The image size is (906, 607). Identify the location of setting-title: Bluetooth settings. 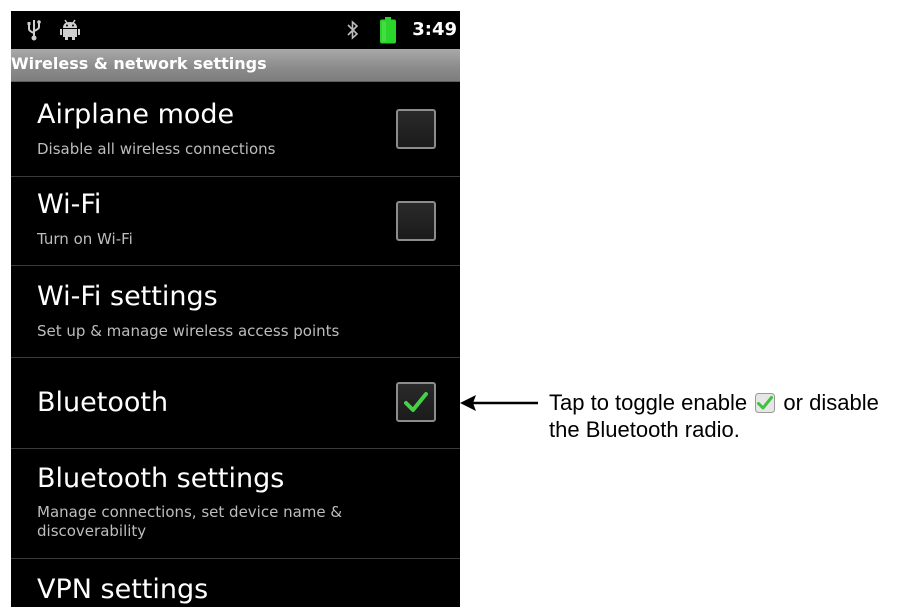
(161, 478).